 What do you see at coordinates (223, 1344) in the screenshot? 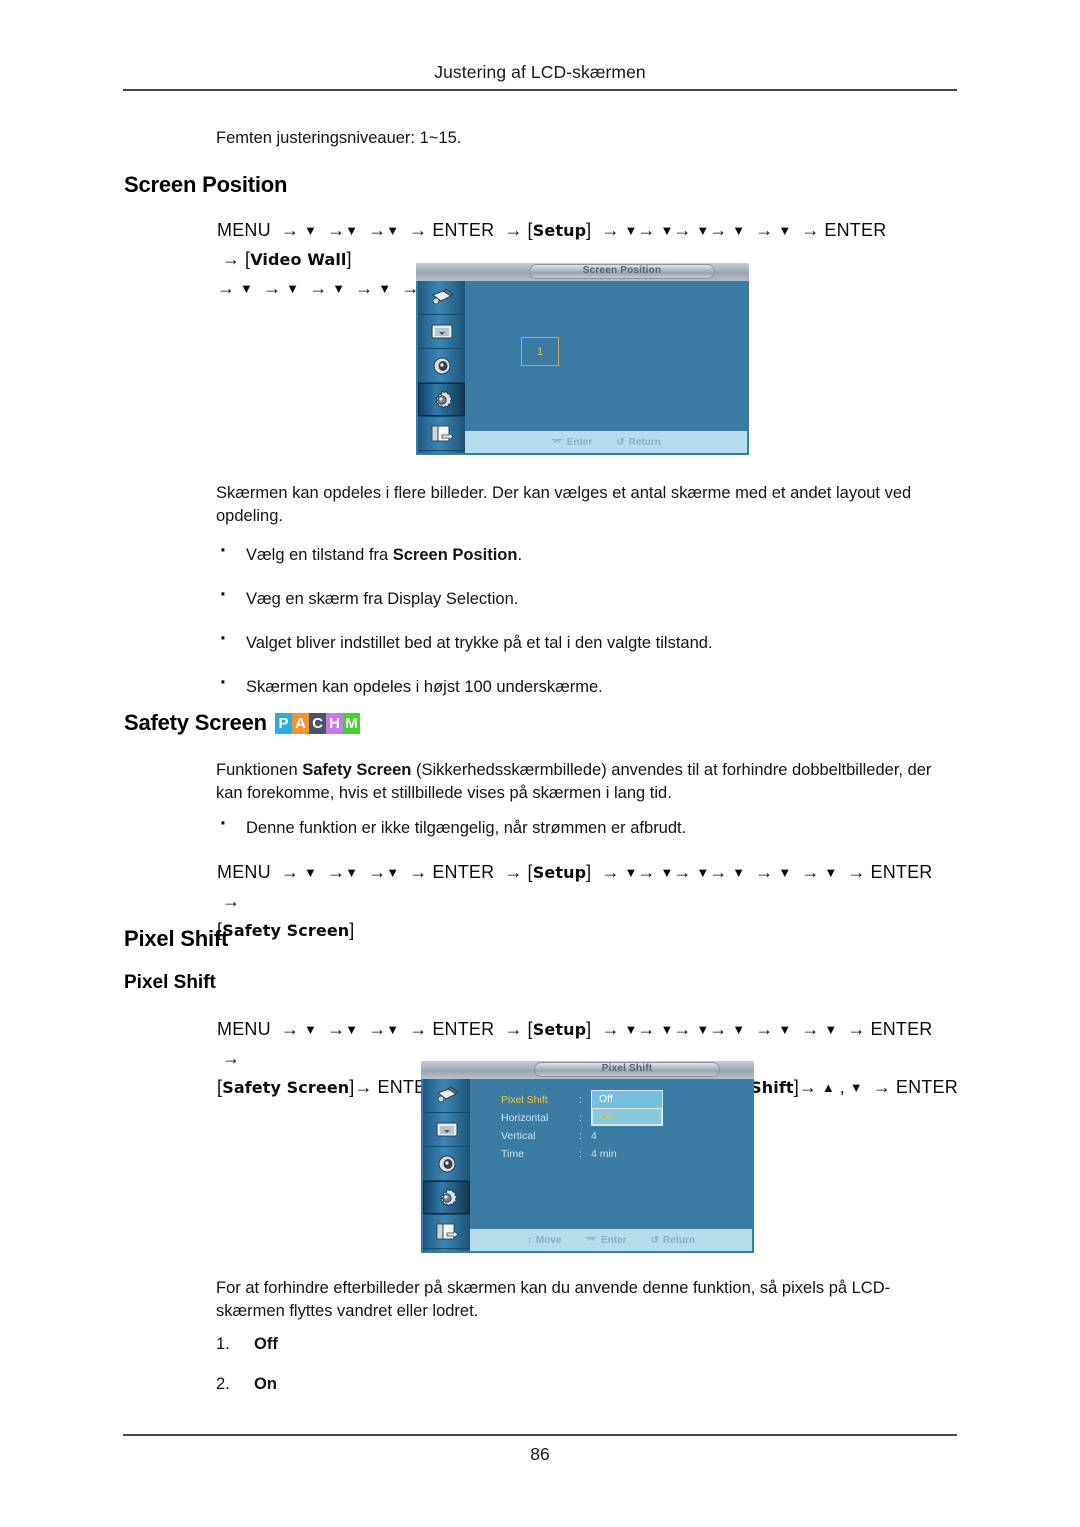
I see `list-number: 1.` at bounding box center [223, 1344].